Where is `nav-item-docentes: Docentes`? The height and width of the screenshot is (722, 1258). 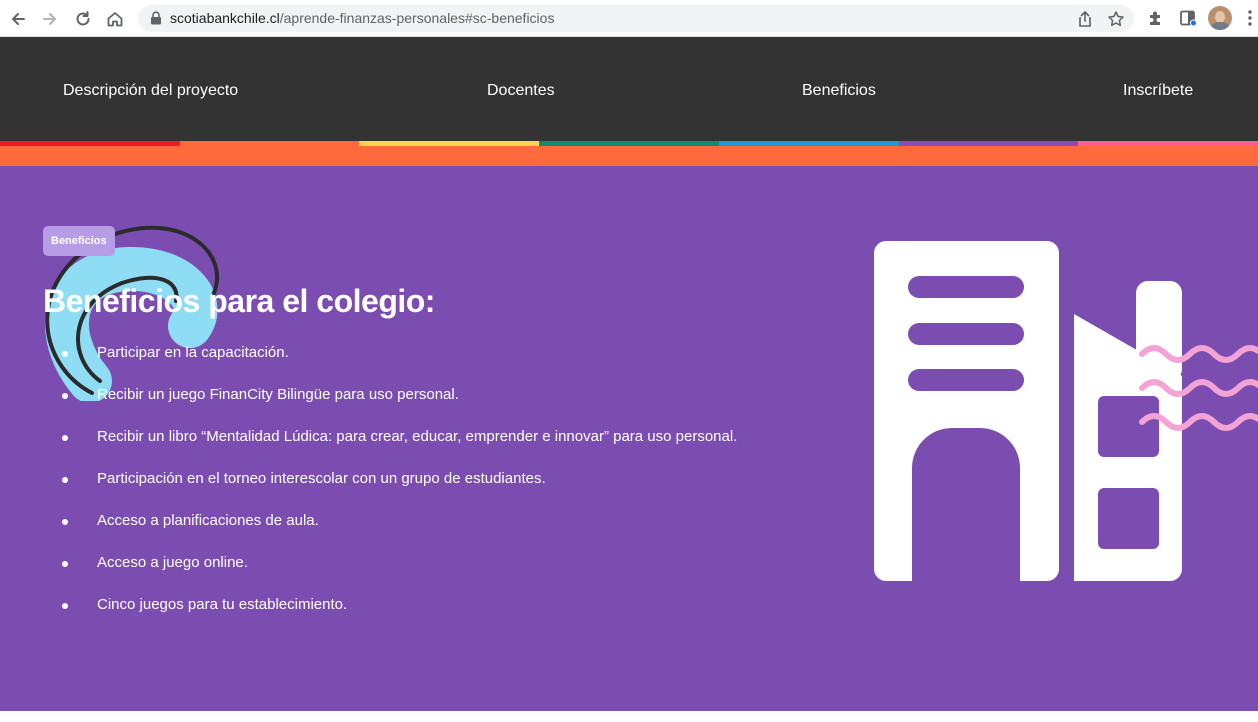 nav-item-docentes: Docentes is located at coordinates (521, 91).